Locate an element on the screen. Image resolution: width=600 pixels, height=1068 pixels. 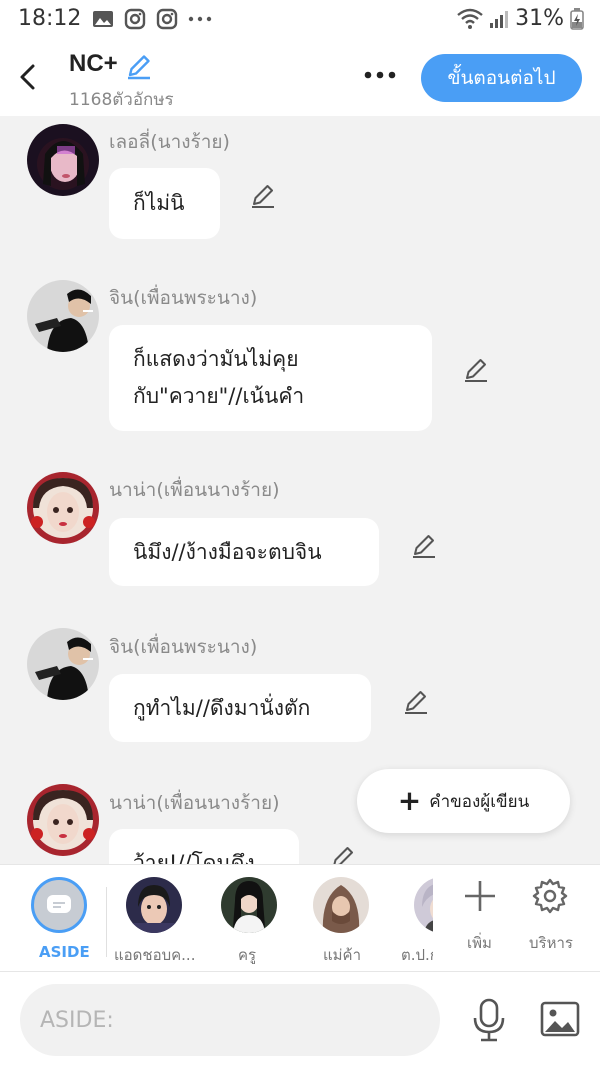
app-header: NC+ 1168ตัวอักษร ขั้นตอนต่อไป is located at coordinates (300, 78).